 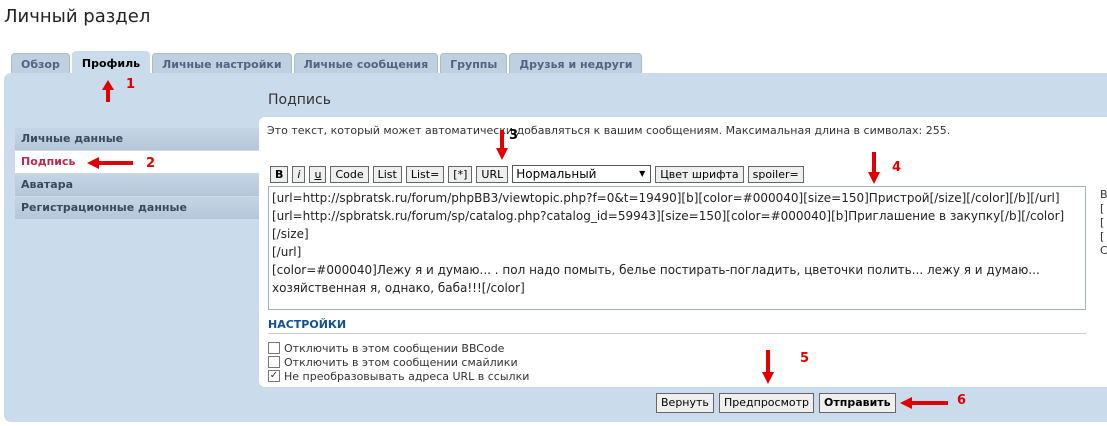 I want to click on bold-button: B, so click(x=279, y=174).